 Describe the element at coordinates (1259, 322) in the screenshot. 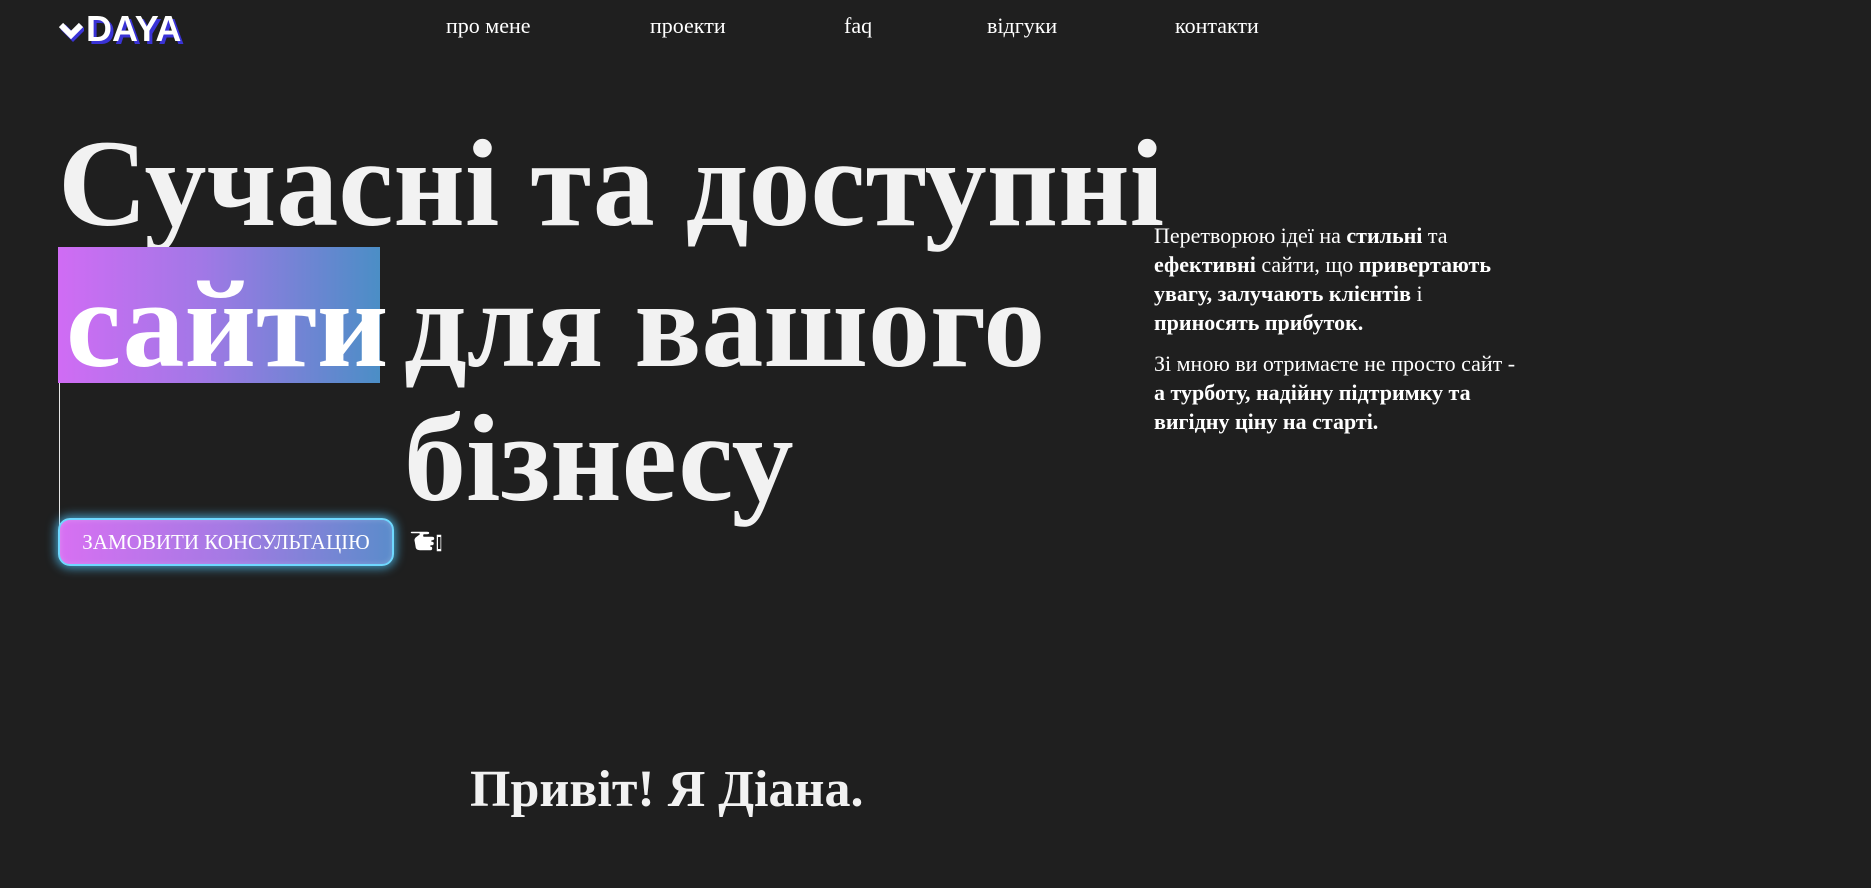

I see `intro-p1-bold-4: приносять прибуток.` at that location.